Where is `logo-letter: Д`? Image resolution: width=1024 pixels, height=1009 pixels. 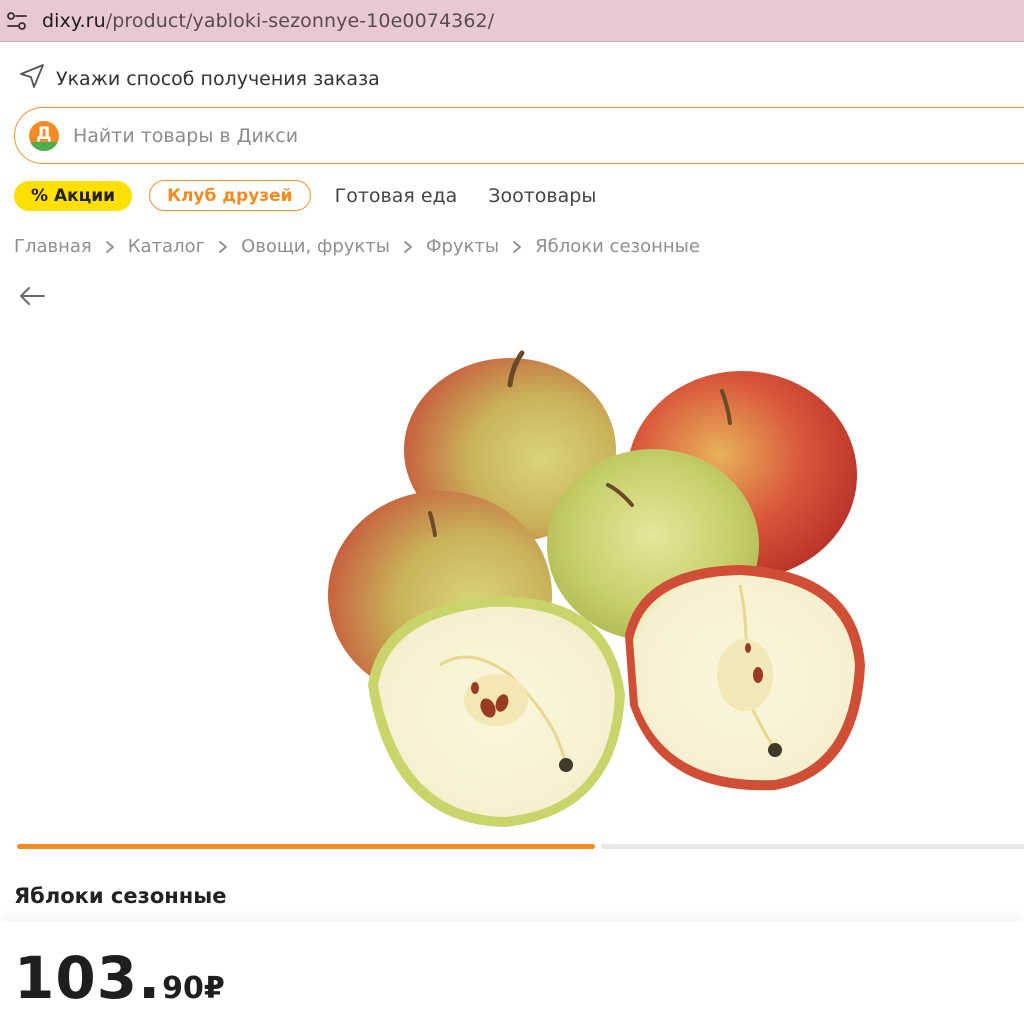
logo-letter: Д is located at coordinates (44, 134).